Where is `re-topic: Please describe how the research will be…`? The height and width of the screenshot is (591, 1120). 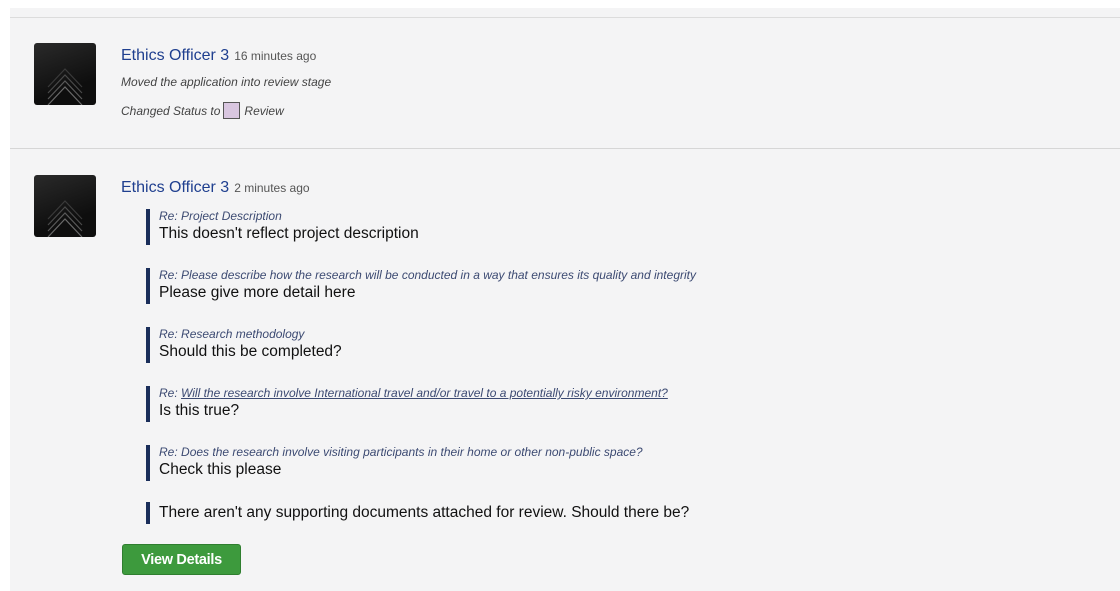
re-topic: Please describe how the research will be… is located at coordinates (438, 275).